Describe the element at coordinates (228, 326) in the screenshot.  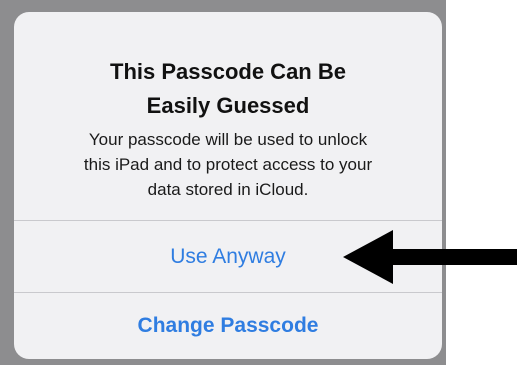
I see `change-passcode-button: Change Passcode` at that location.